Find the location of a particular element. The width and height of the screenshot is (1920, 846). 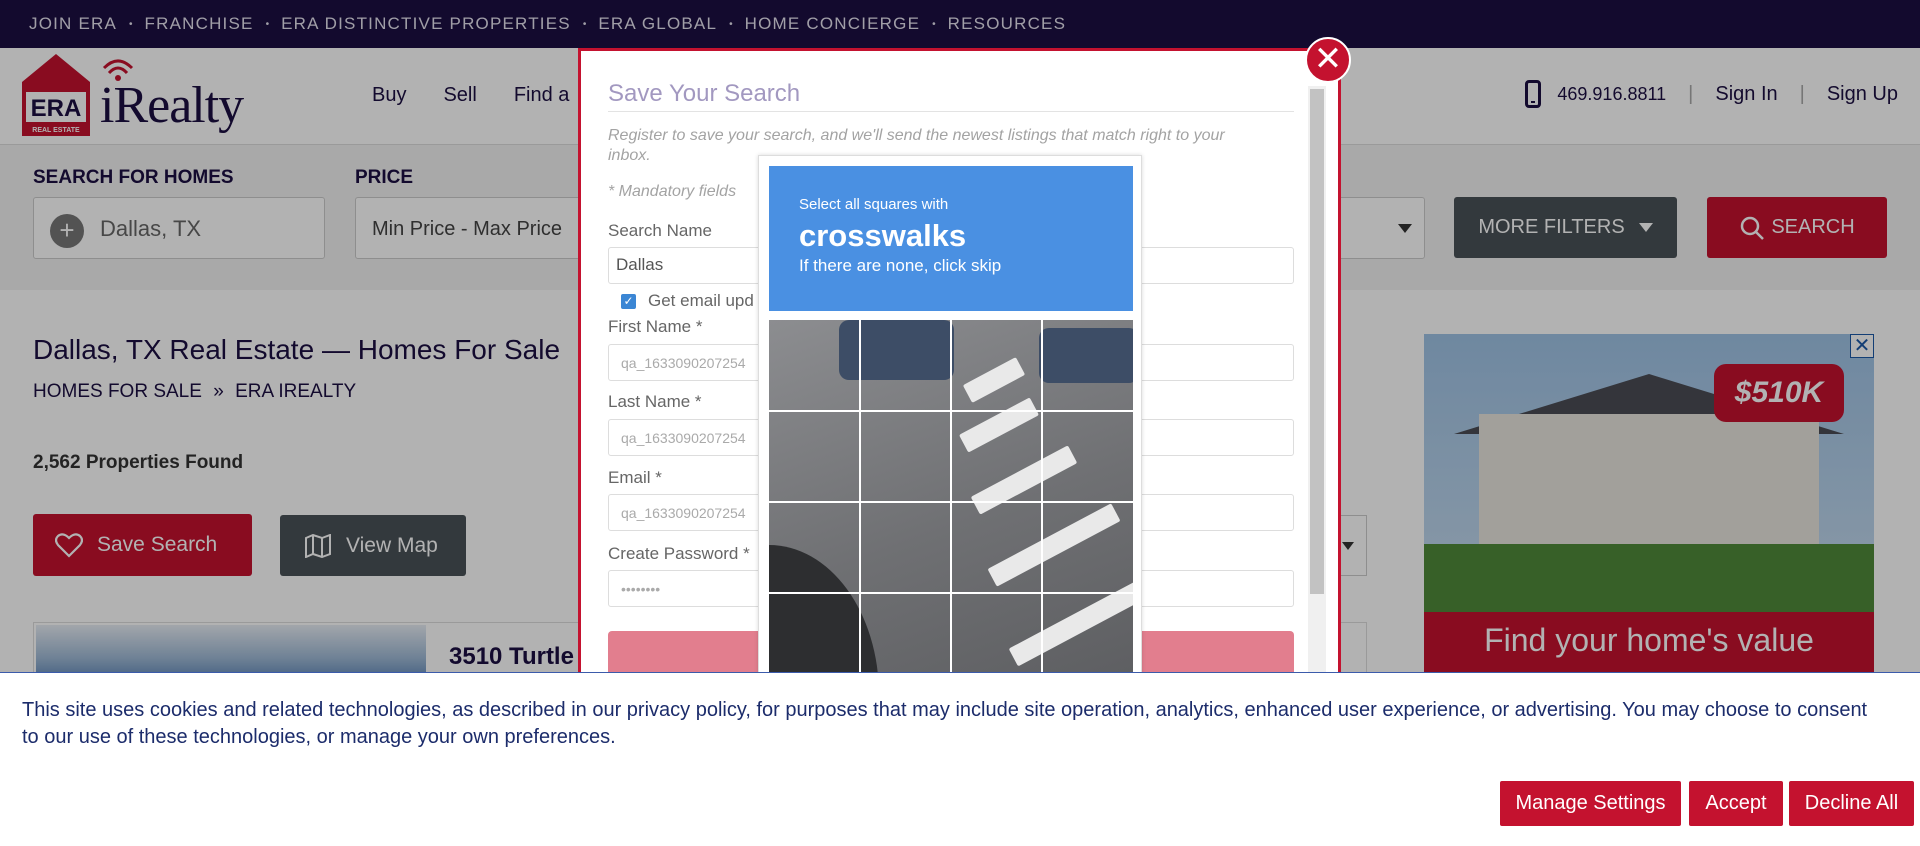

accept-button: Accept is located at coordinates (1736, 803).